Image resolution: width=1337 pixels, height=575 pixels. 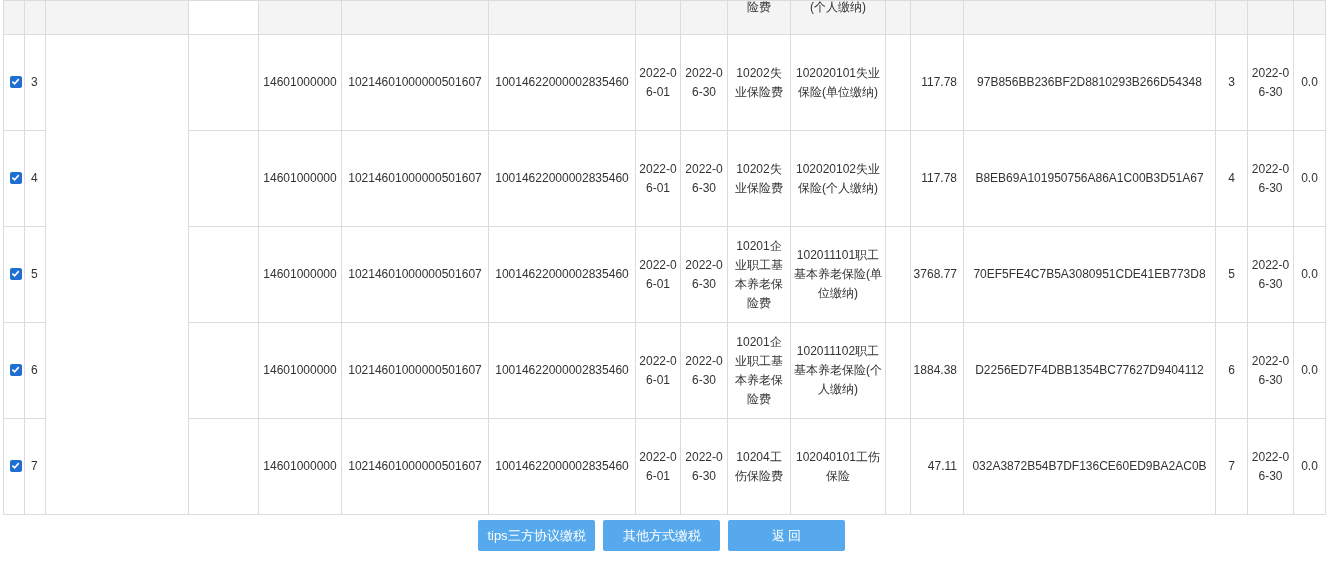 I want to click on table-cell: 97B856BB236BF2D8810293B266D54348, so click(x=1089, y=82).